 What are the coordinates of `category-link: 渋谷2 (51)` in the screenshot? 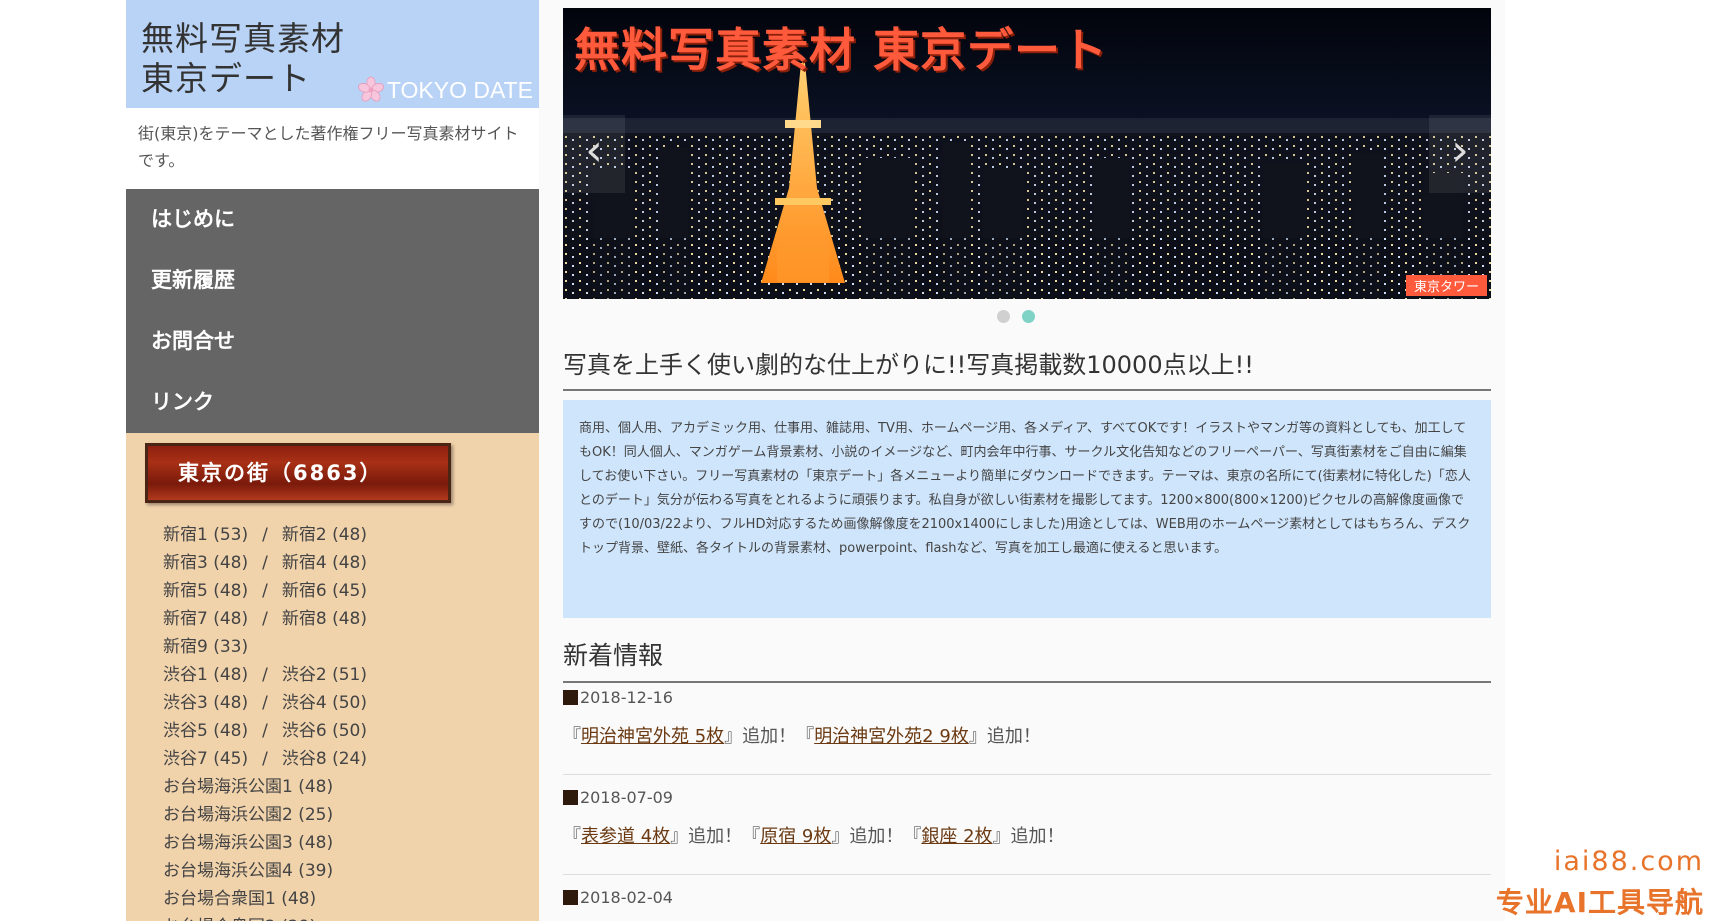 It's located at (324, 675).